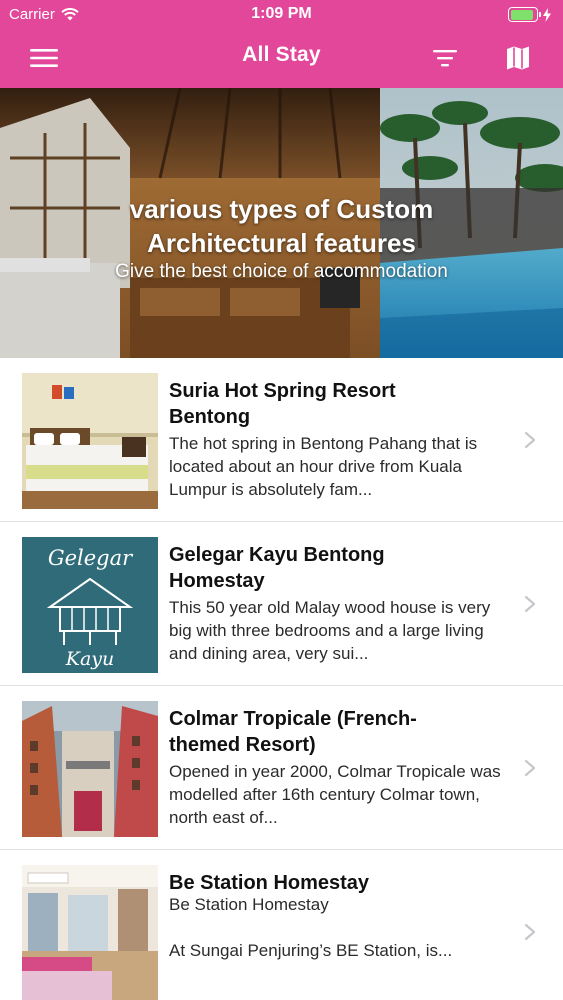 Image resolution: width=563 pixels, height=1000 pixels. Describe the element at coordinates (293, 732) in the screenshot. I see `listing-title: Colmar Tropicale (French-themed Resort)` at that location.